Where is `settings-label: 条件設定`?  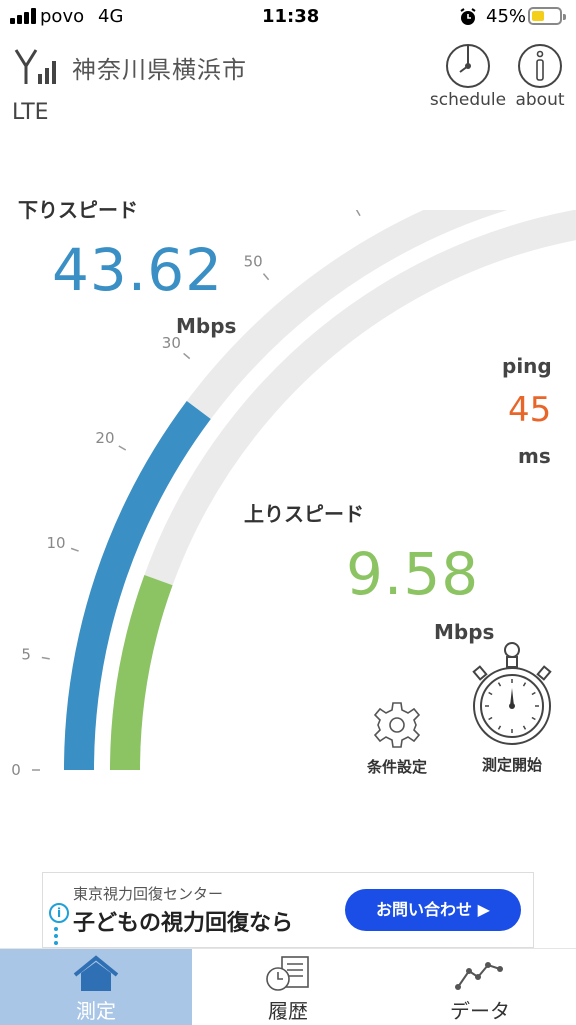 settings-label: 条件設定 is located at coordinates (396, 767).